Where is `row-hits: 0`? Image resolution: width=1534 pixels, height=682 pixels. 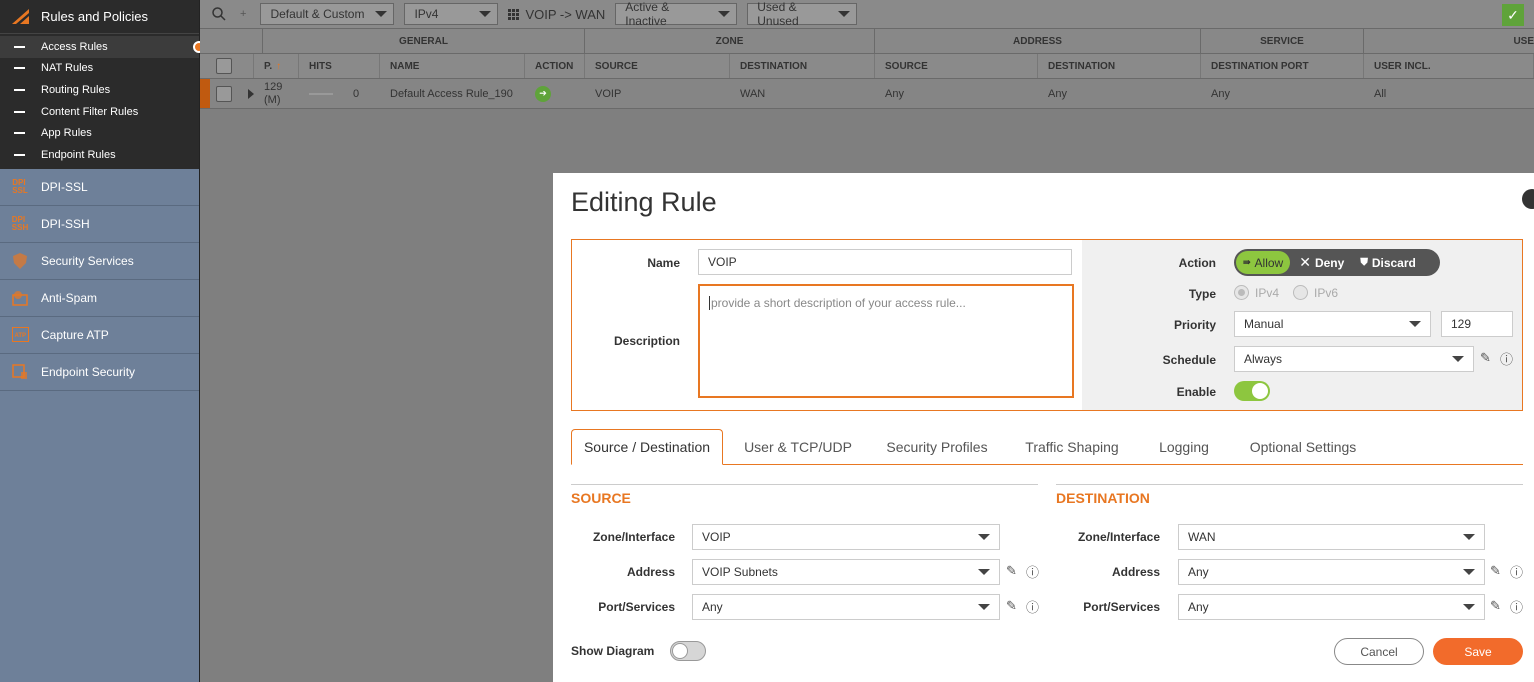
row-hits: 0 is located at coordinates (339, 93).